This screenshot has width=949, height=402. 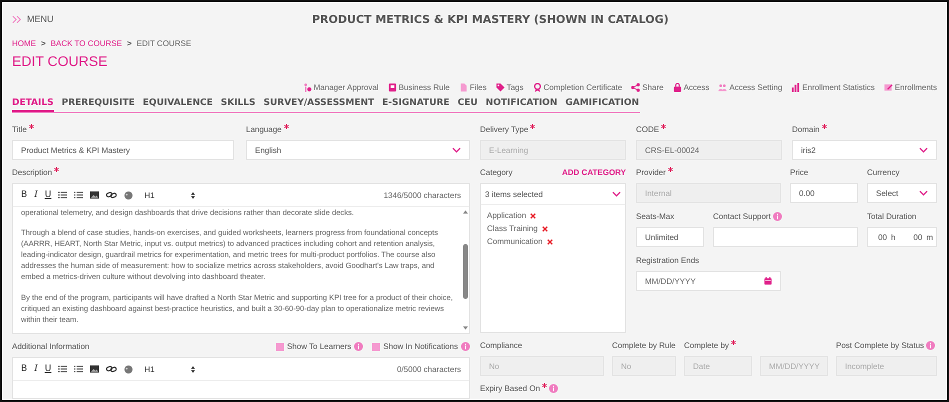 I want to click on tab: CEU, so click(x=468, y=104).